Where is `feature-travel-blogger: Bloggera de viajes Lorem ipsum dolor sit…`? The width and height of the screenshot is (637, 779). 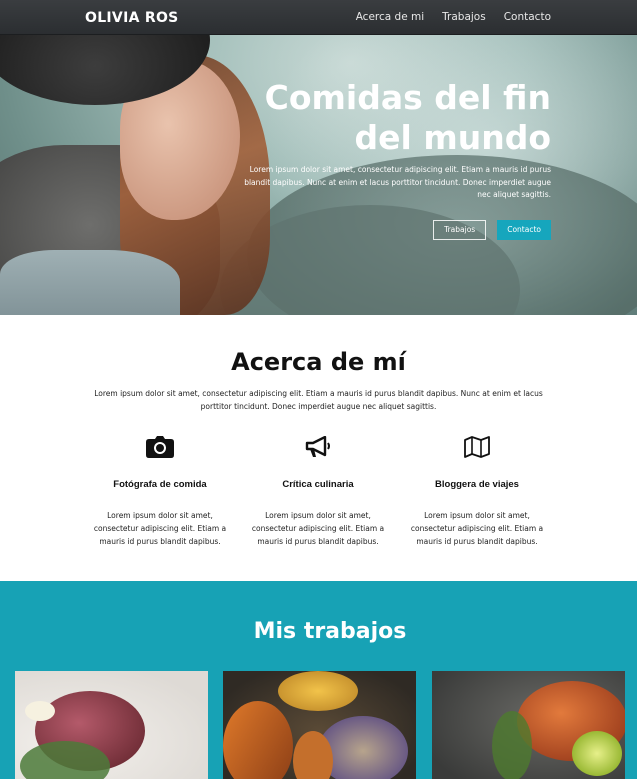 feature-travel-blogger: Bloggera de viajes Lorem ipsum dolor sit… is located at coordinates (477, 491).